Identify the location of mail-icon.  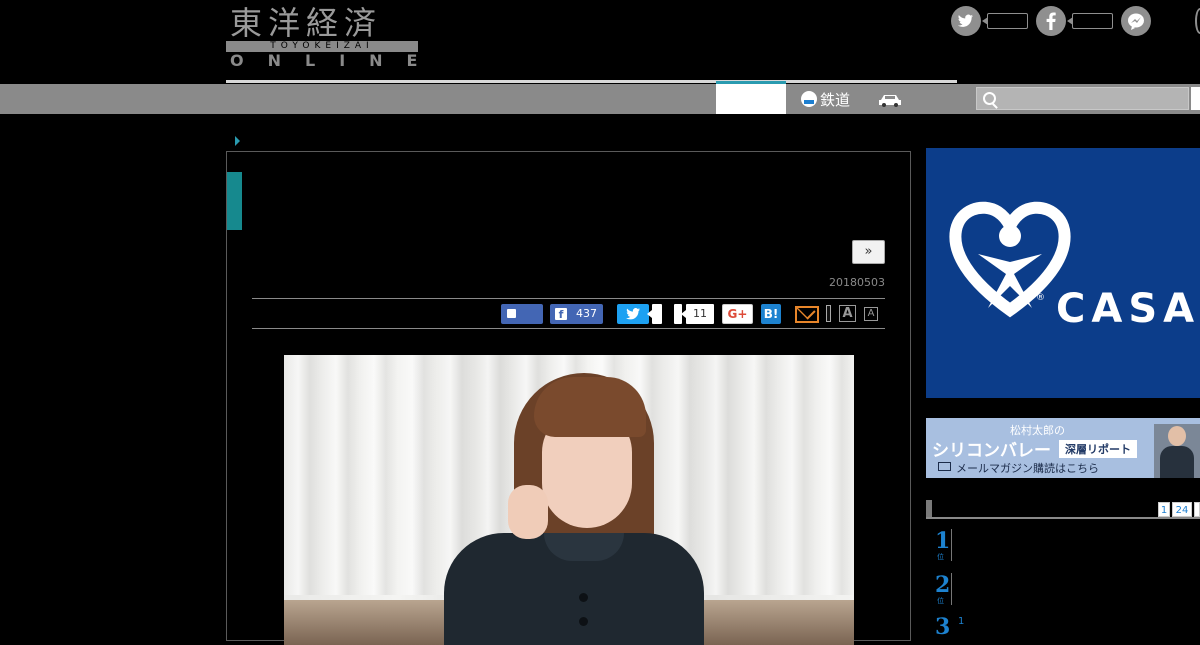
(807, 314).